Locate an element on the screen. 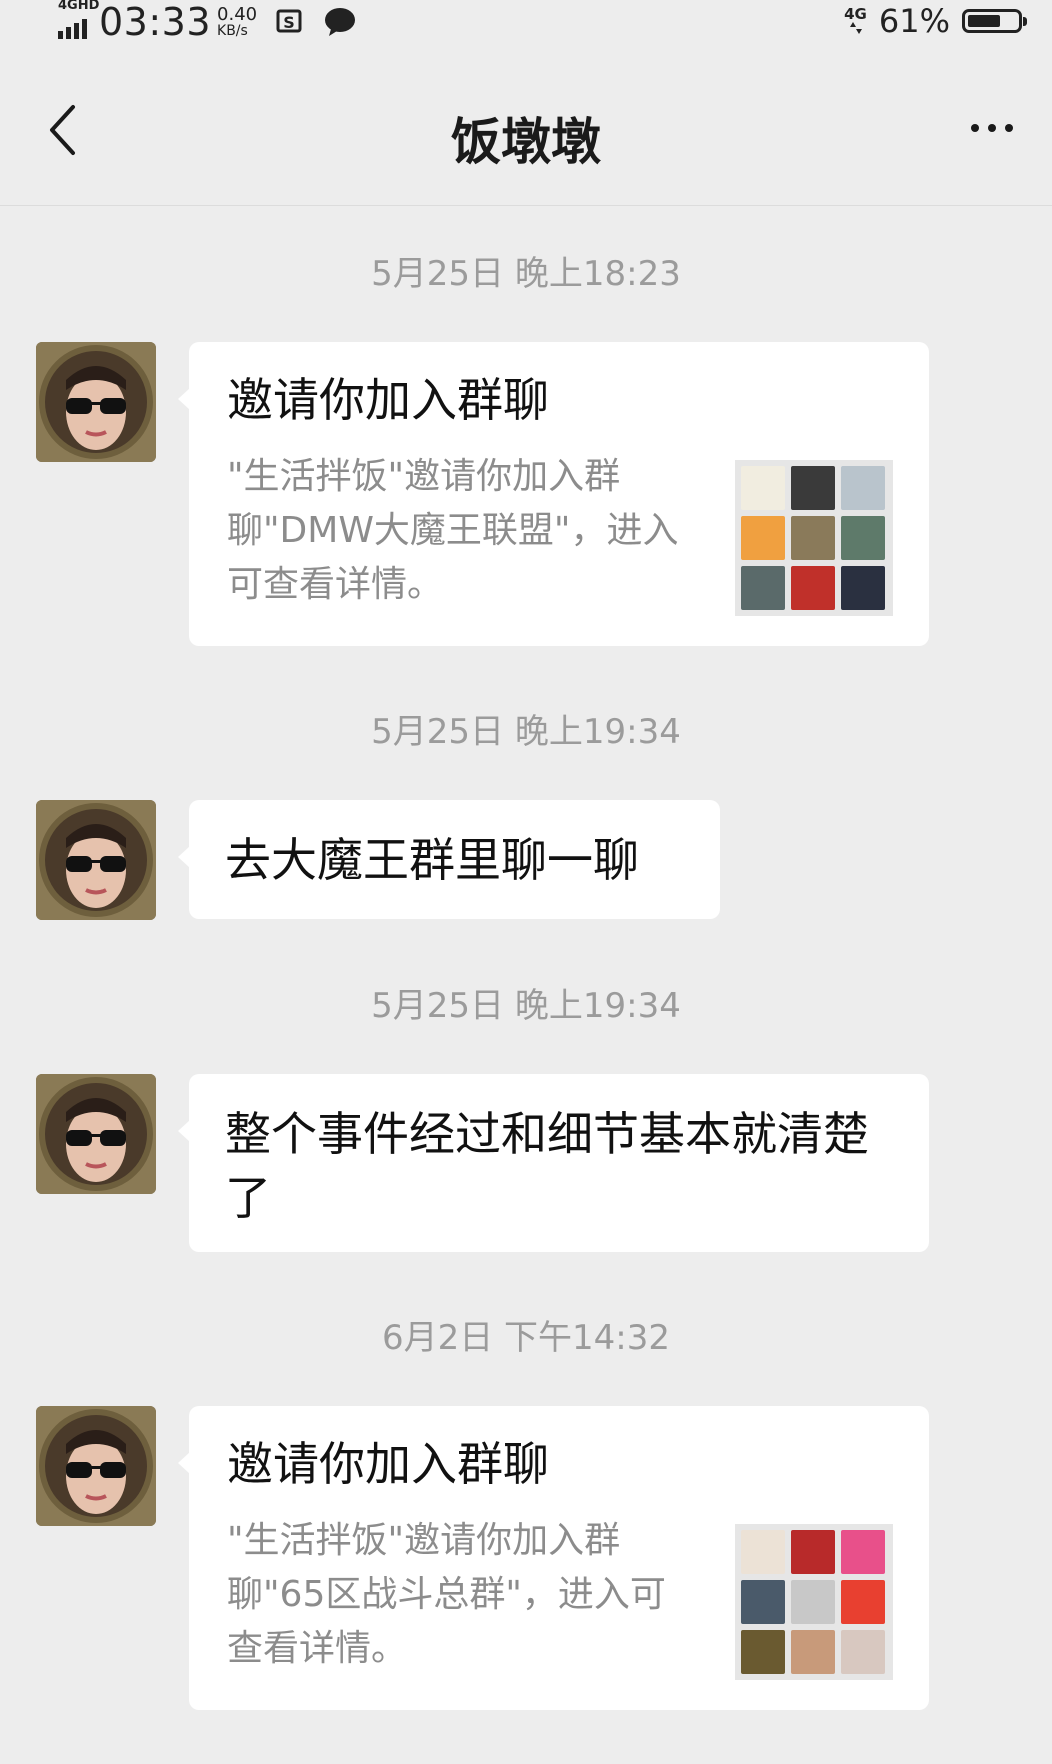 Image resolution: width=1052 pixels, height=1764 pixels. more-options-button is located at coordinates (992, 128).